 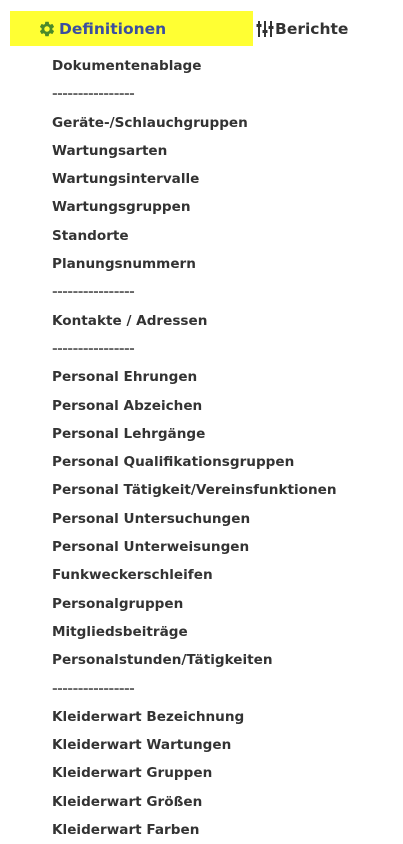 What do you see at coordinates (201, 66) in the screenshot?
I see `menu-item-dokumentenablage: Dokumentenablage` at bounding box center [201, 66].